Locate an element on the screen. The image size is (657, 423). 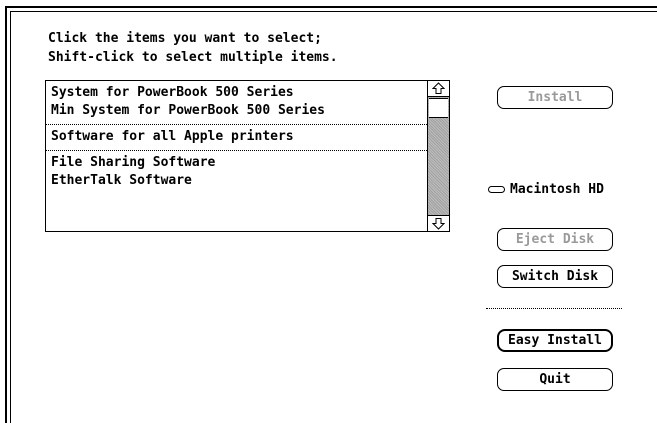
list-item: System for PowerBook 500 Series is located at coordinates (239, 93).